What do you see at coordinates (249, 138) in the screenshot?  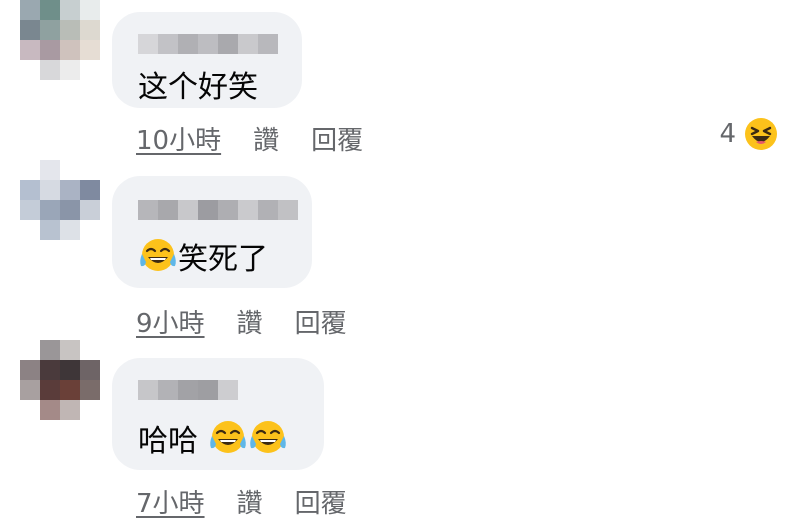 I see `comment-actions: 10小時 讚 回覆` at bounding box center [249, 138].